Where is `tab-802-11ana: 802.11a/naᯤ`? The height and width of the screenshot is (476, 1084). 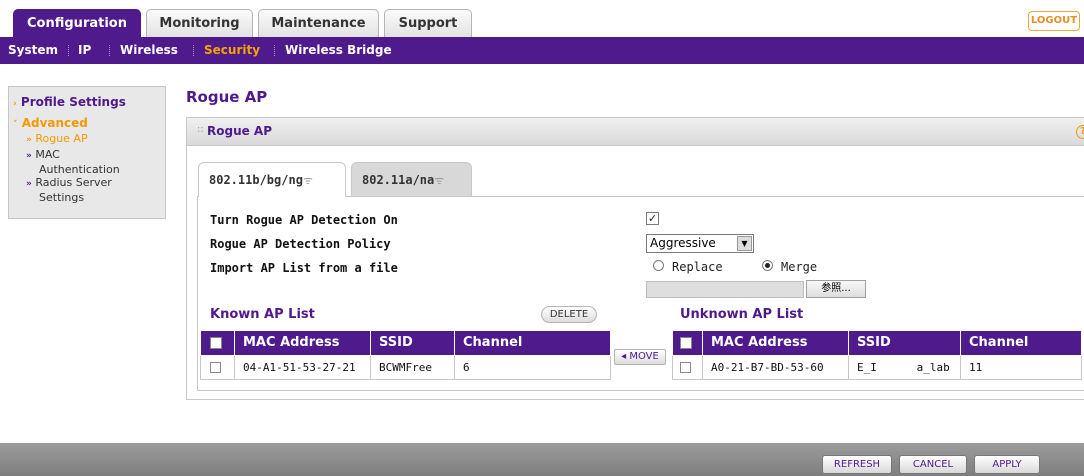
tab-802-11ana: 802.11a/naᯤ is located at coordinates (411, 179).